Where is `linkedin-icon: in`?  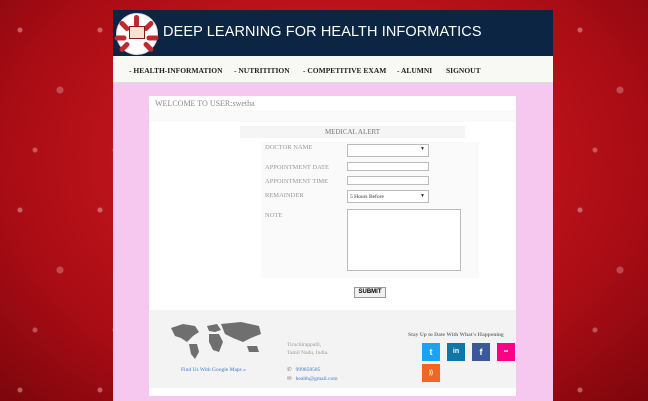 linkedin-icon: in is located at coordinates (456, 352).